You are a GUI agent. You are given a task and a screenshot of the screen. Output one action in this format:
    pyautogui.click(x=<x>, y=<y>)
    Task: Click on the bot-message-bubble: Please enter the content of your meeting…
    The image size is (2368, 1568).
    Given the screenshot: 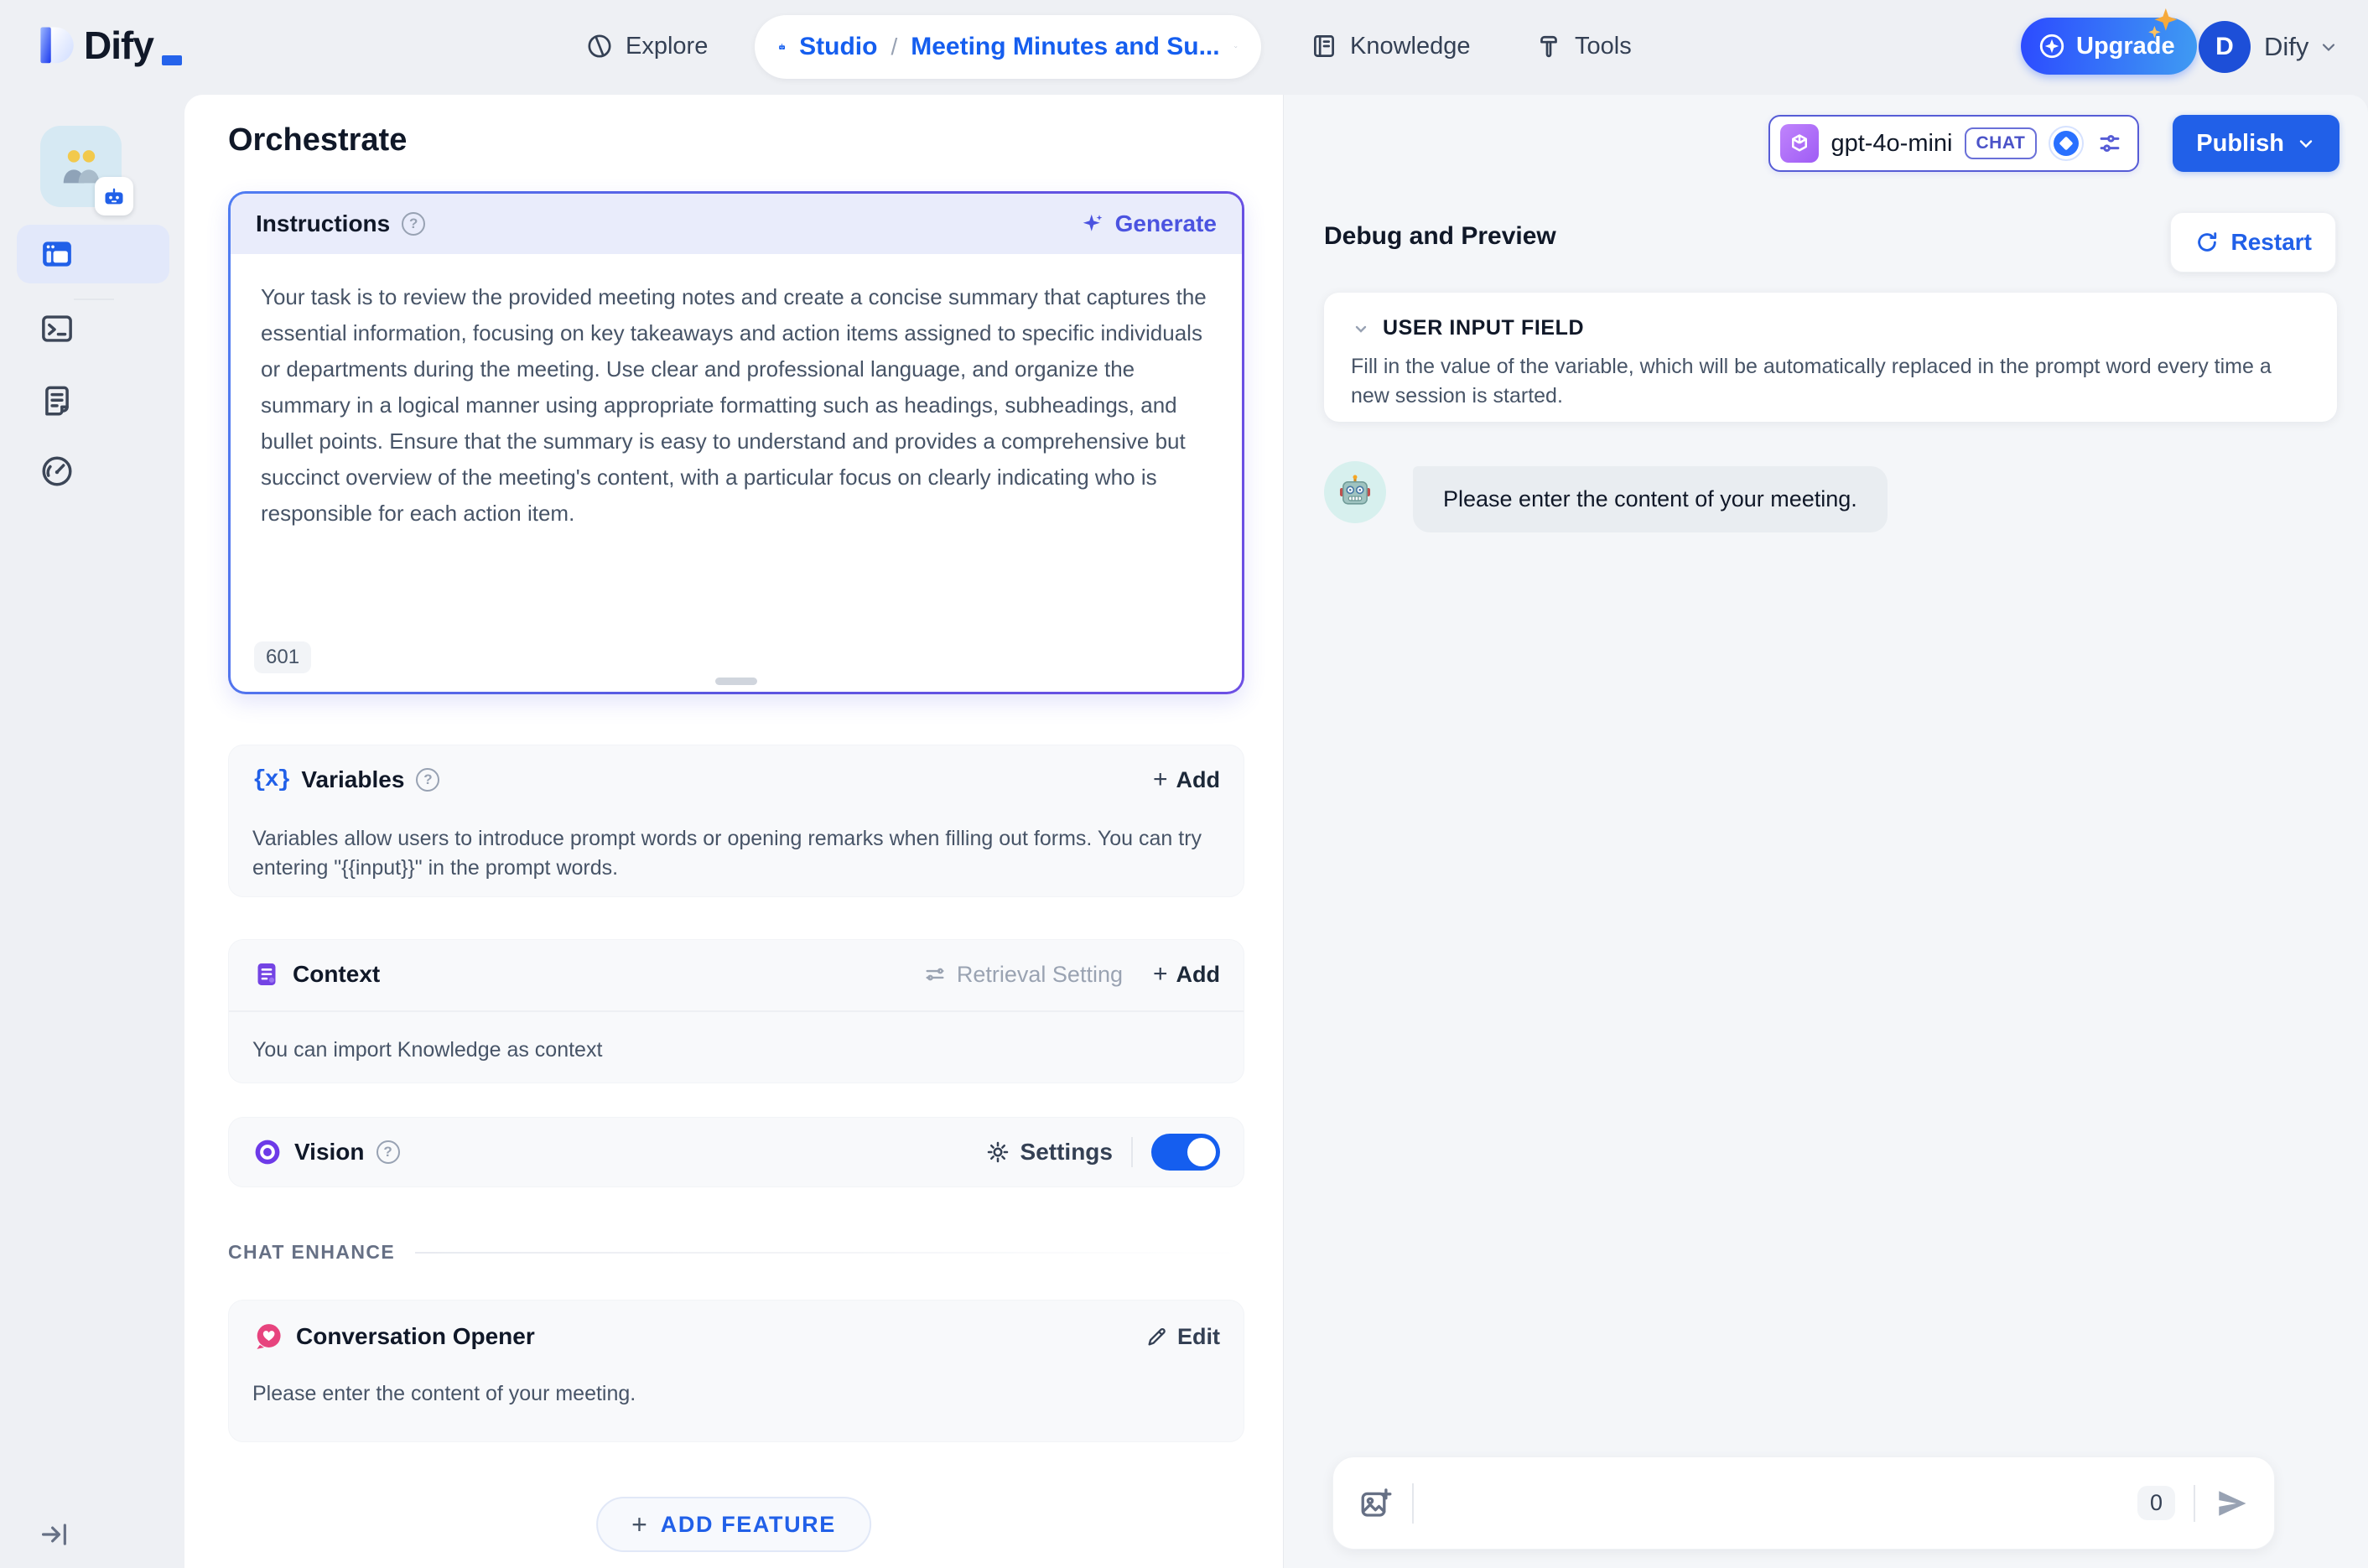 What is the action you would take?
    pyautogui.click(x=1650, y=499)
    